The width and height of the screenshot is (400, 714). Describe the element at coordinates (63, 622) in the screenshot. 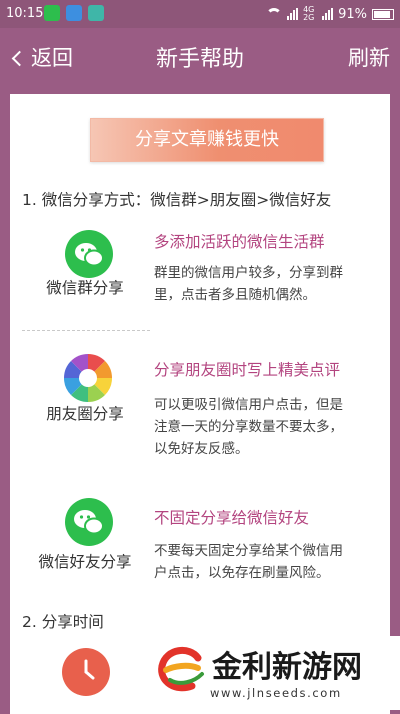

I see `section-title-share-time: 2. 分享时间` at that location.